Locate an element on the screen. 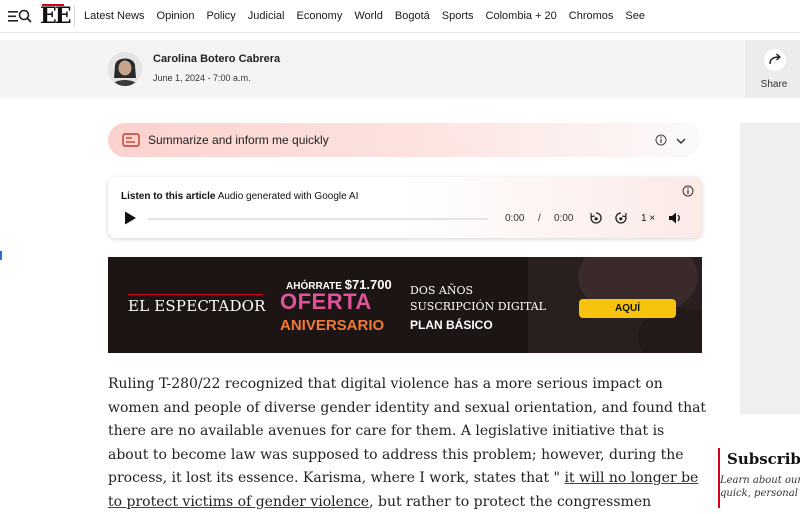 This screenshot has height=514, width=800. logo-text: EE is located at coordinates (56, 16).